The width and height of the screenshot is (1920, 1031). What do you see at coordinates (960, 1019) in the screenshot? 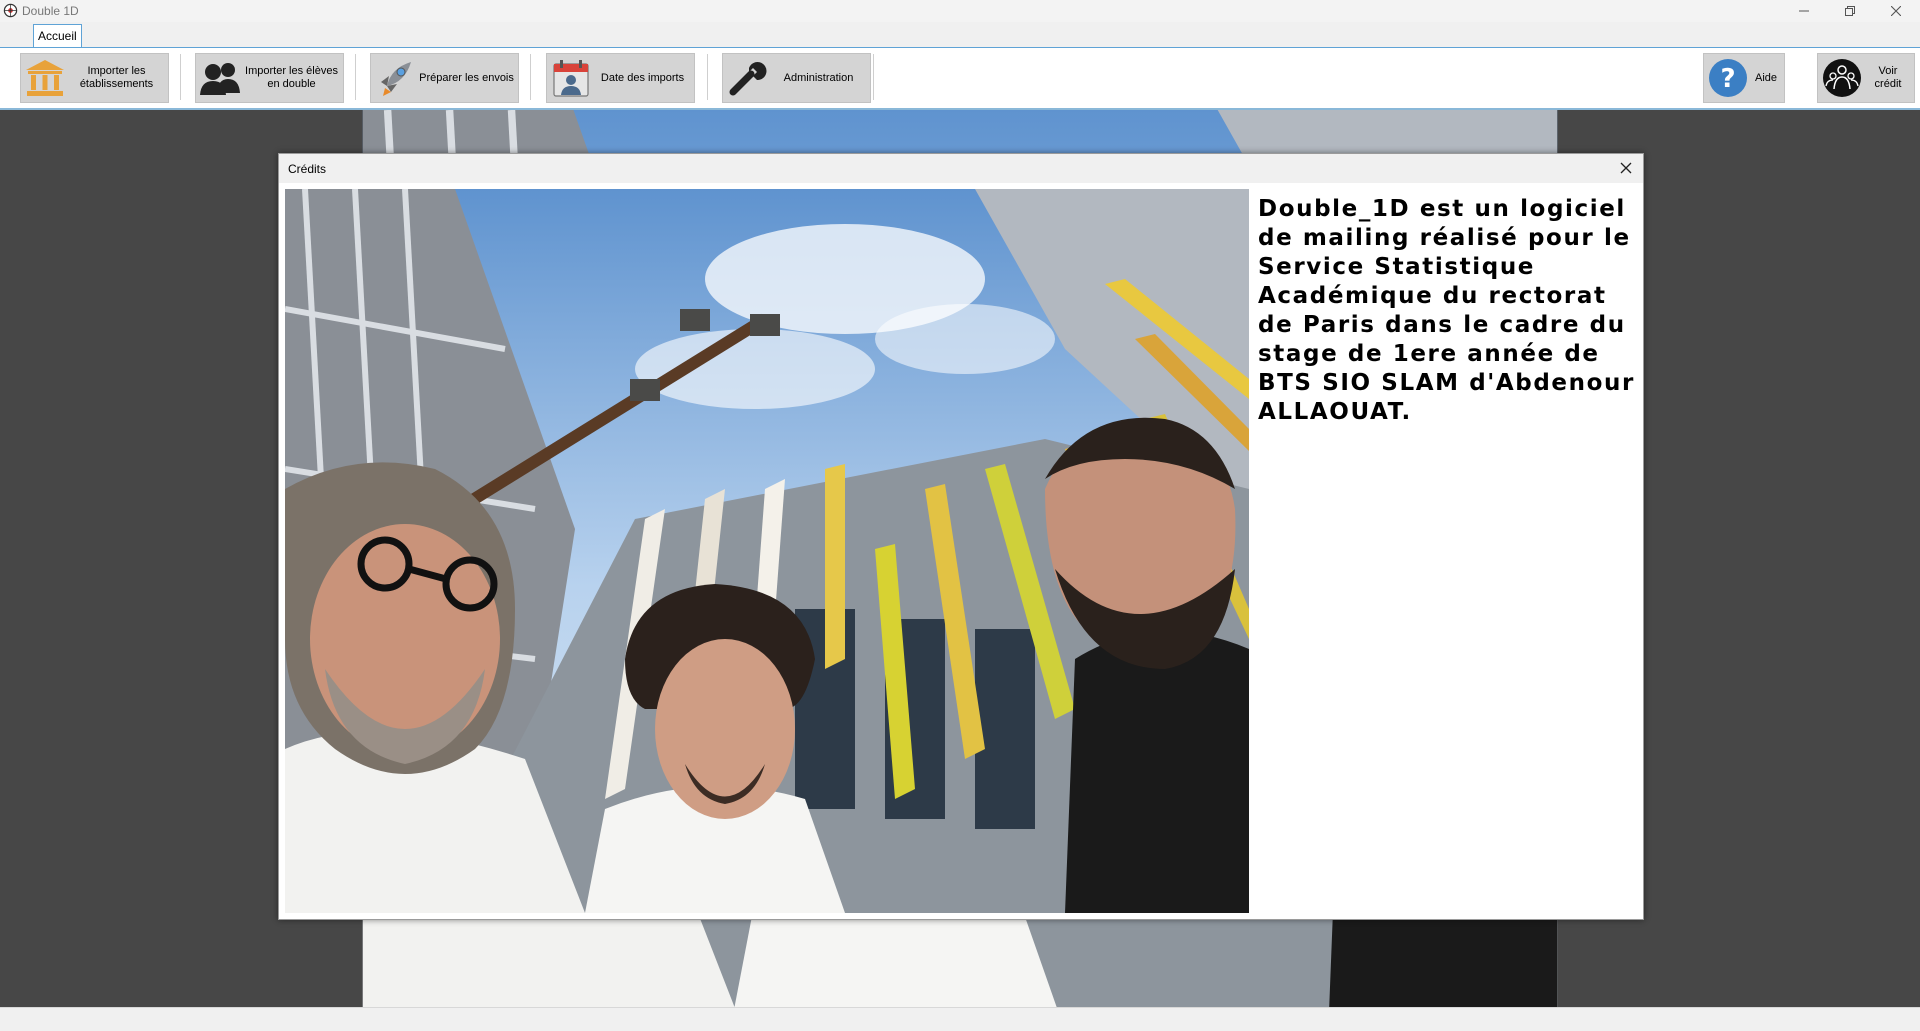
I see `status-bar` at bounding box center [960, 1019].